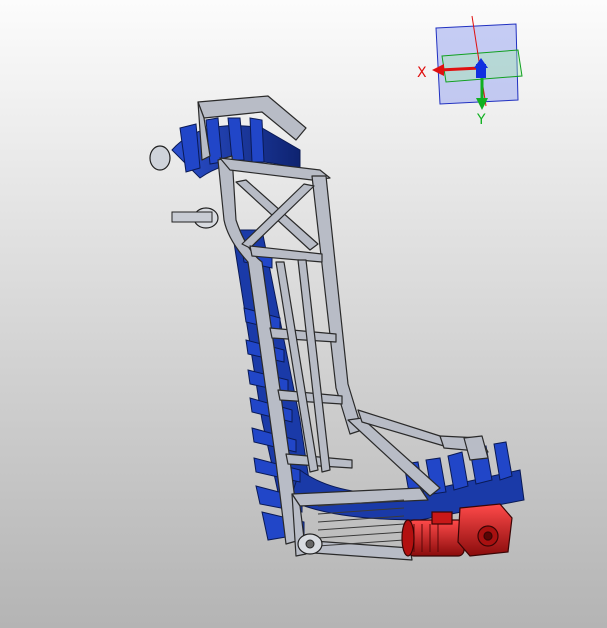  I want to click on x-axis-label: X, so click(422, 73).